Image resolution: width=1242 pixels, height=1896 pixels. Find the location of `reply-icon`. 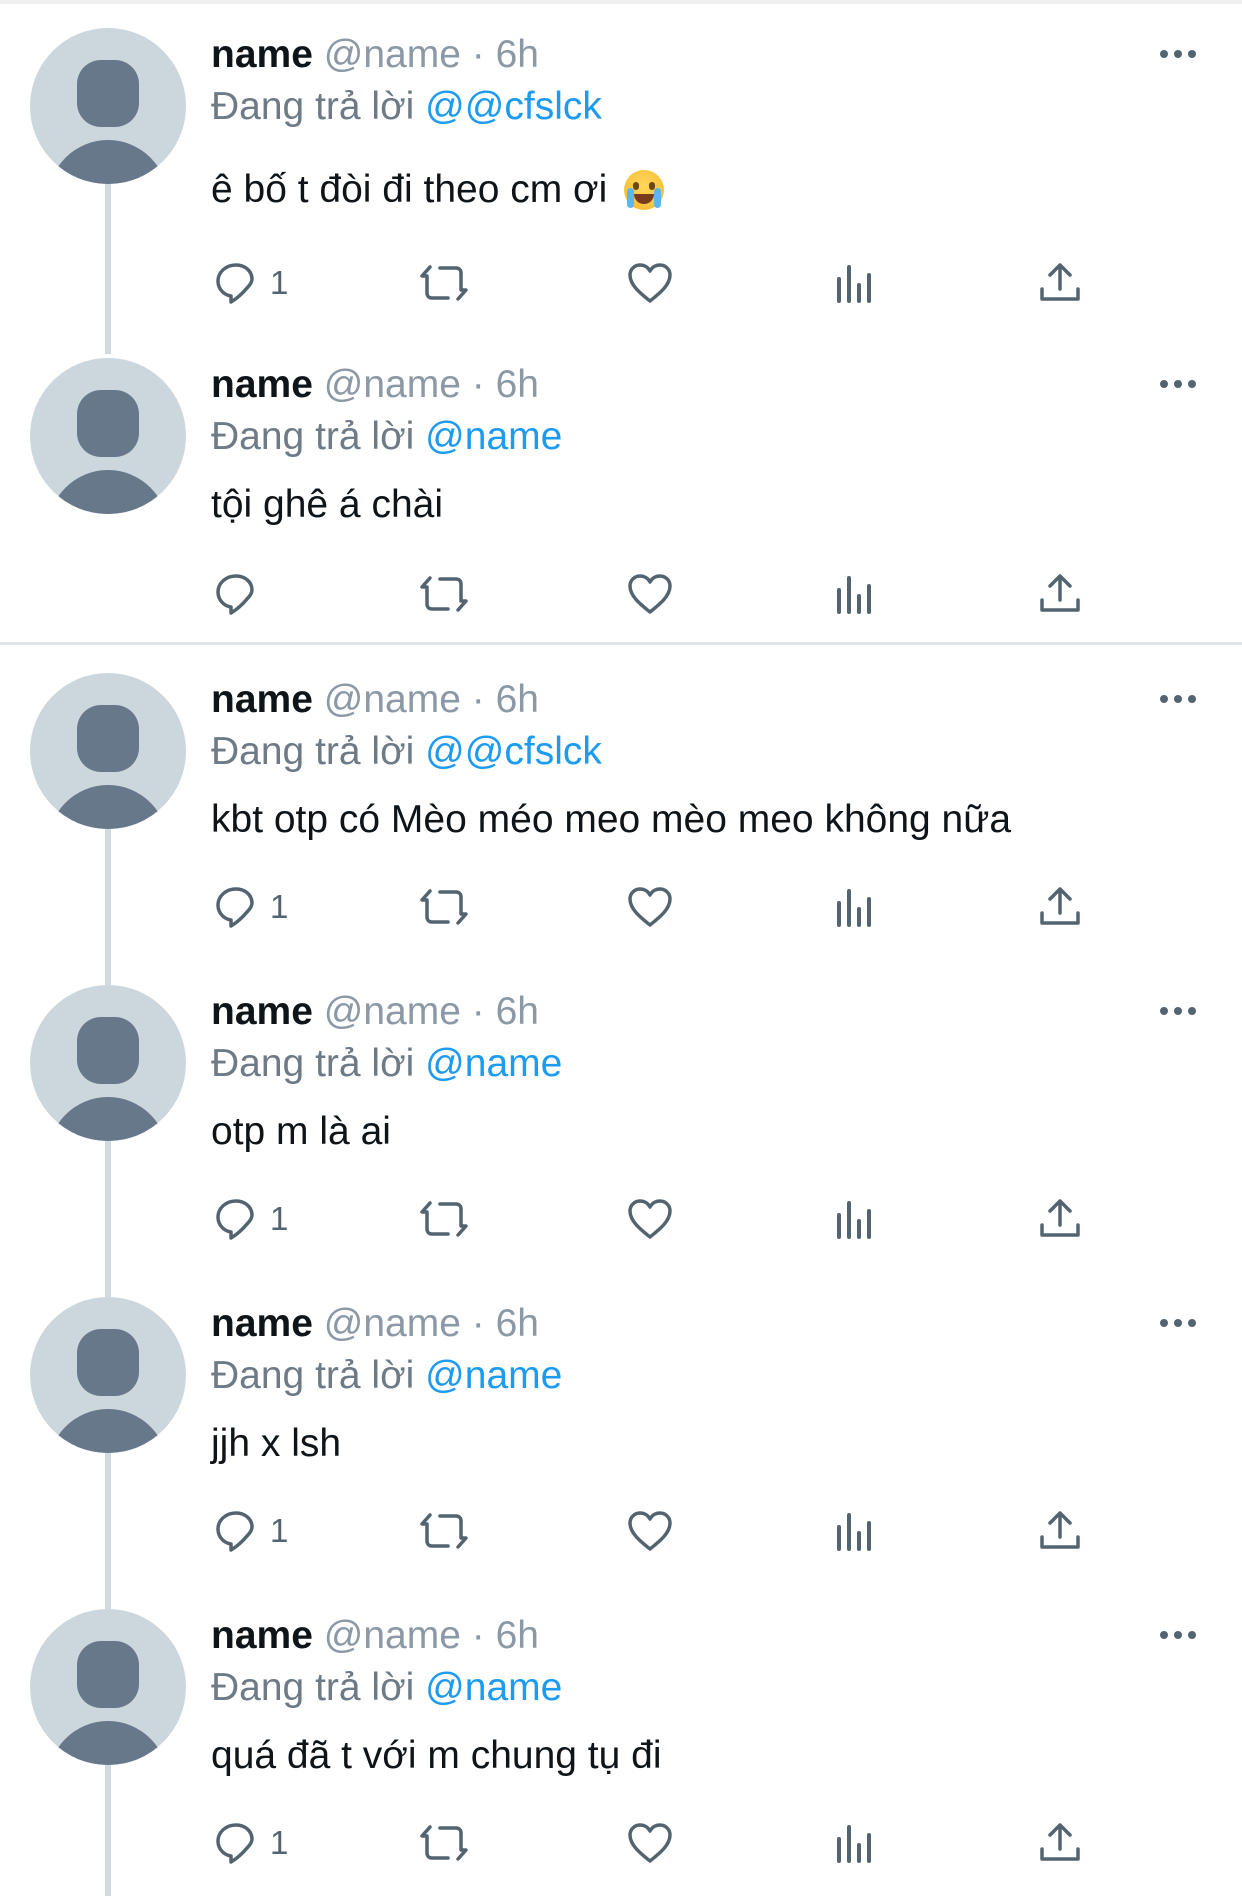

reply-icon is located at coordinates (235, 1219).